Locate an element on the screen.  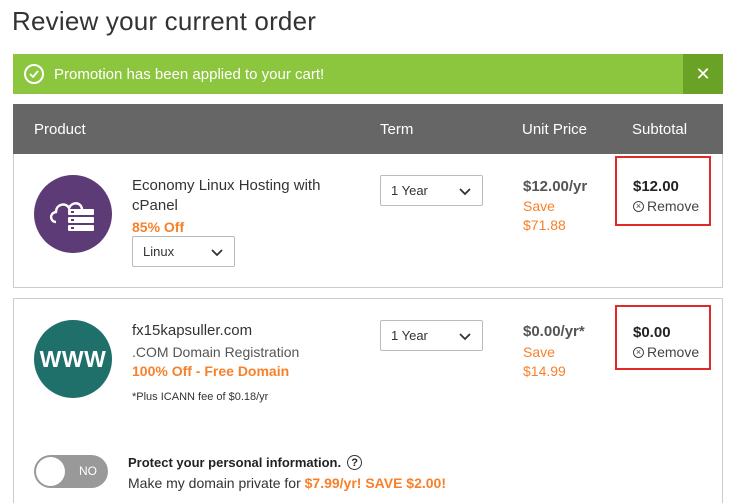
discount-label: 85% Off is located at coordinates (158, 227).